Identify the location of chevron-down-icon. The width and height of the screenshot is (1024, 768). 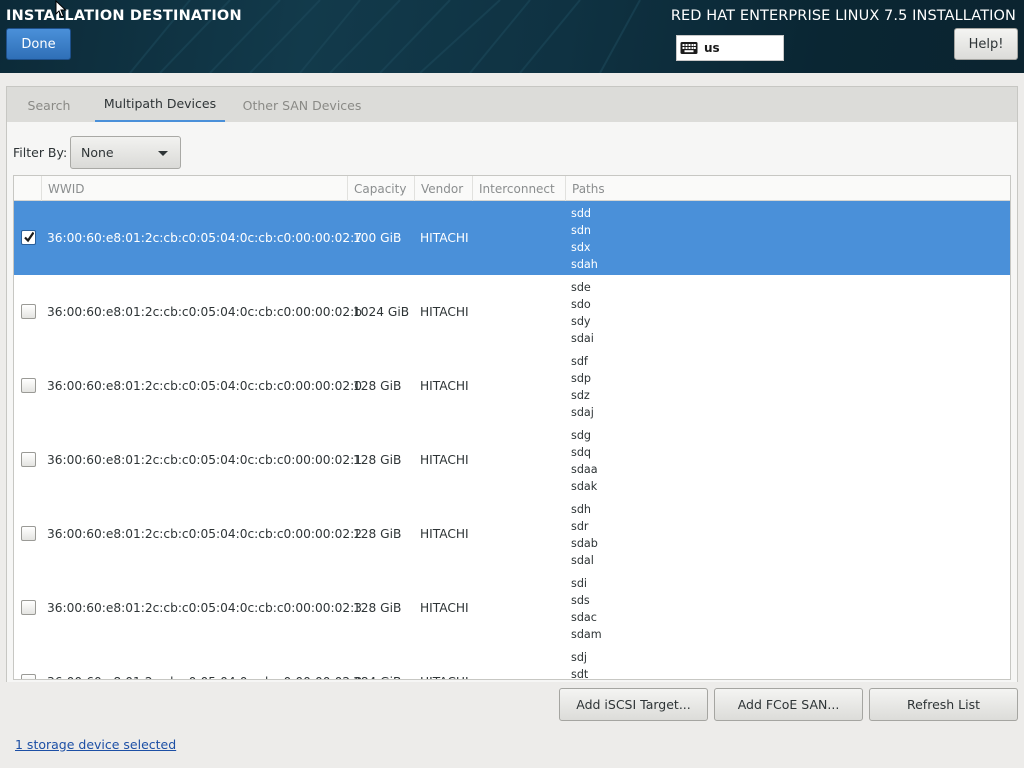
(163, 153).